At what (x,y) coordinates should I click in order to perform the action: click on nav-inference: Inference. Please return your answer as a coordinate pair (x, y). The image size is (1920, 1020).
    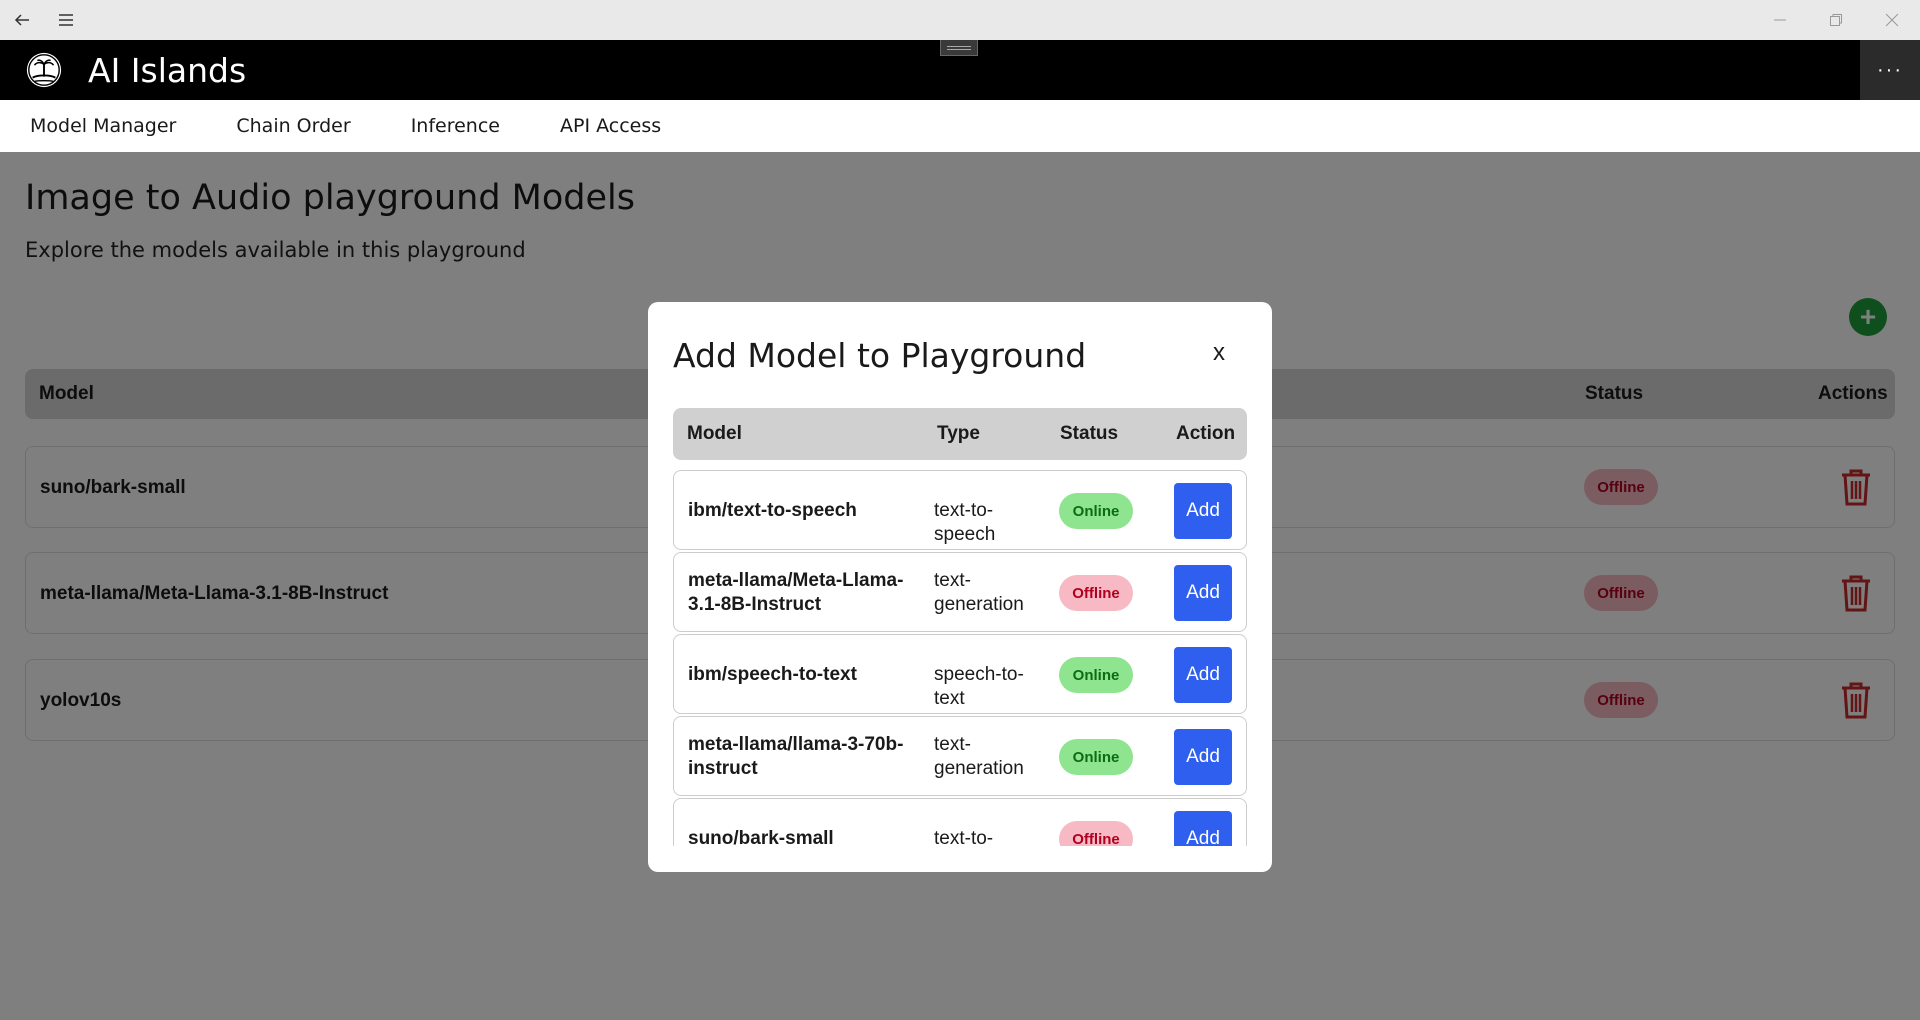
    Looking at the image, I should click on (455, 126).